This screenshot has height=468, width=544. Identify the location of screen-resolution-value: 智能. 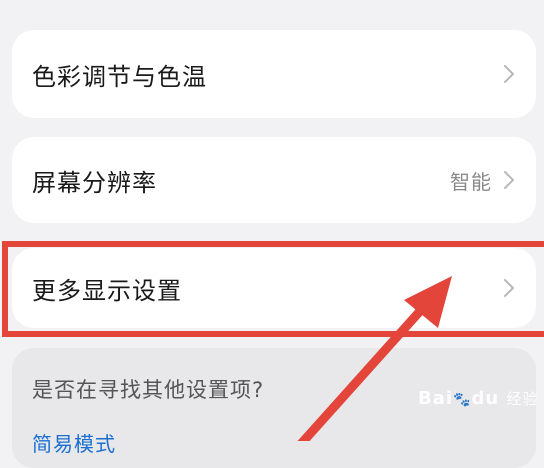
(471, 181).